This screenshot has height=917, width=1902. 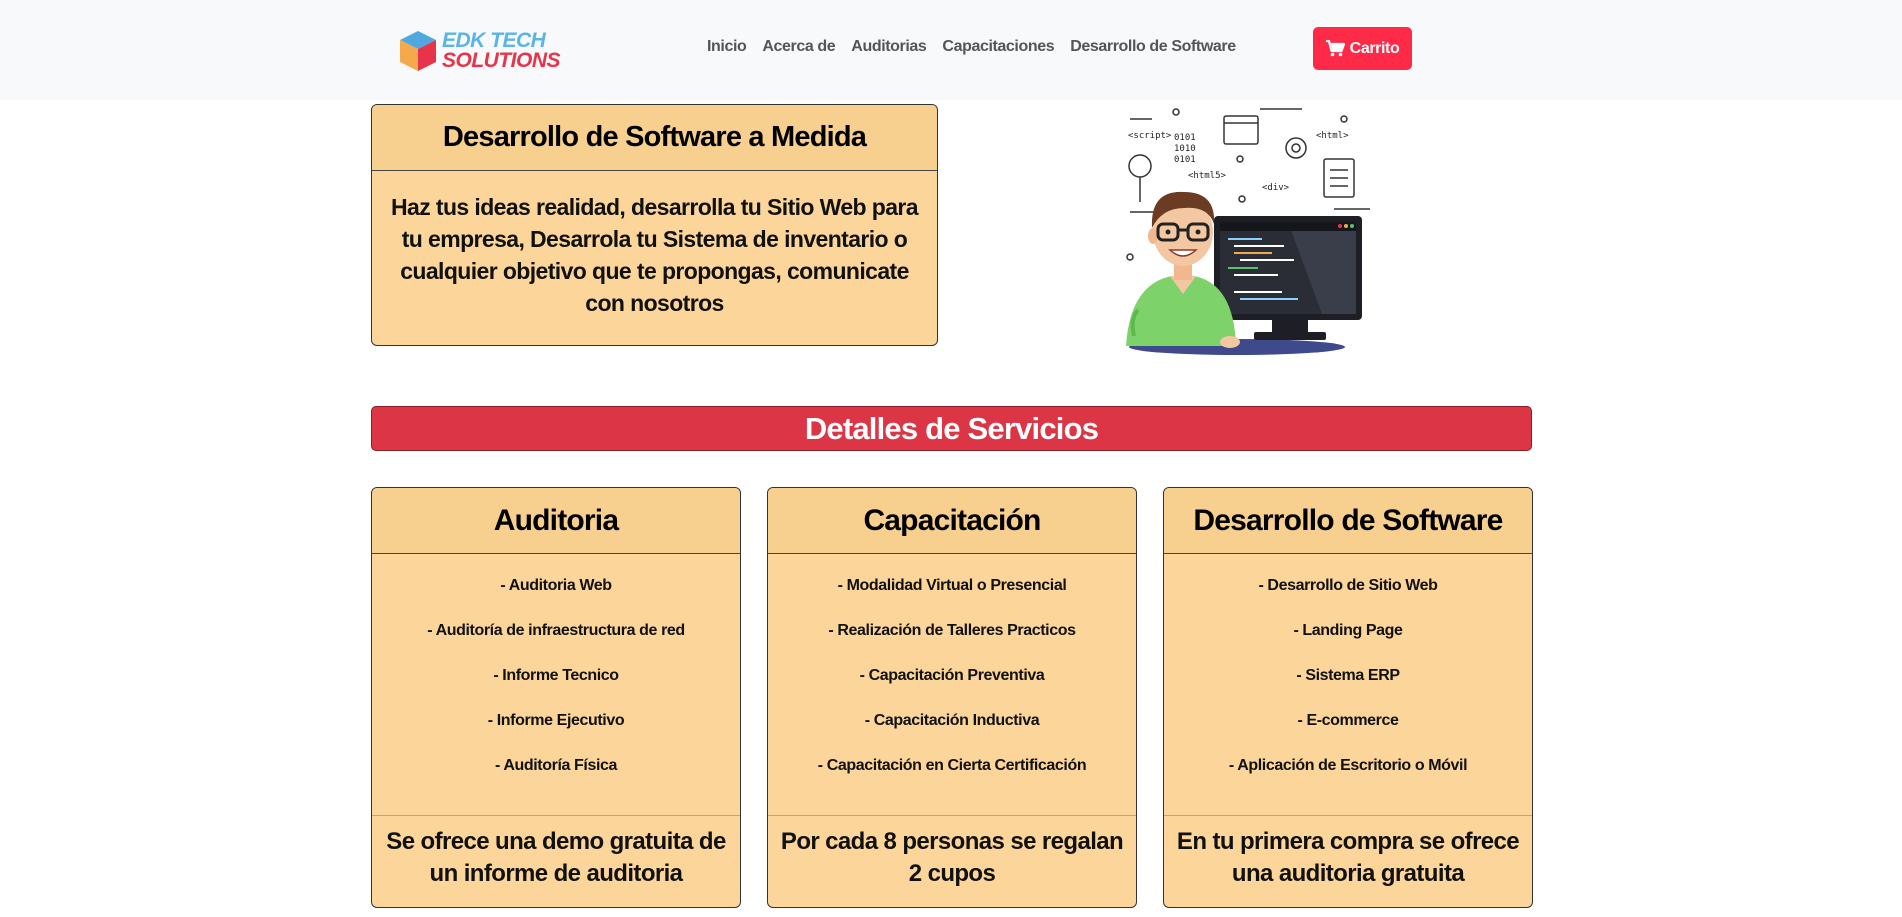 I want to click on service-item: - Informe Tecnico, so click(x=556, y=675).